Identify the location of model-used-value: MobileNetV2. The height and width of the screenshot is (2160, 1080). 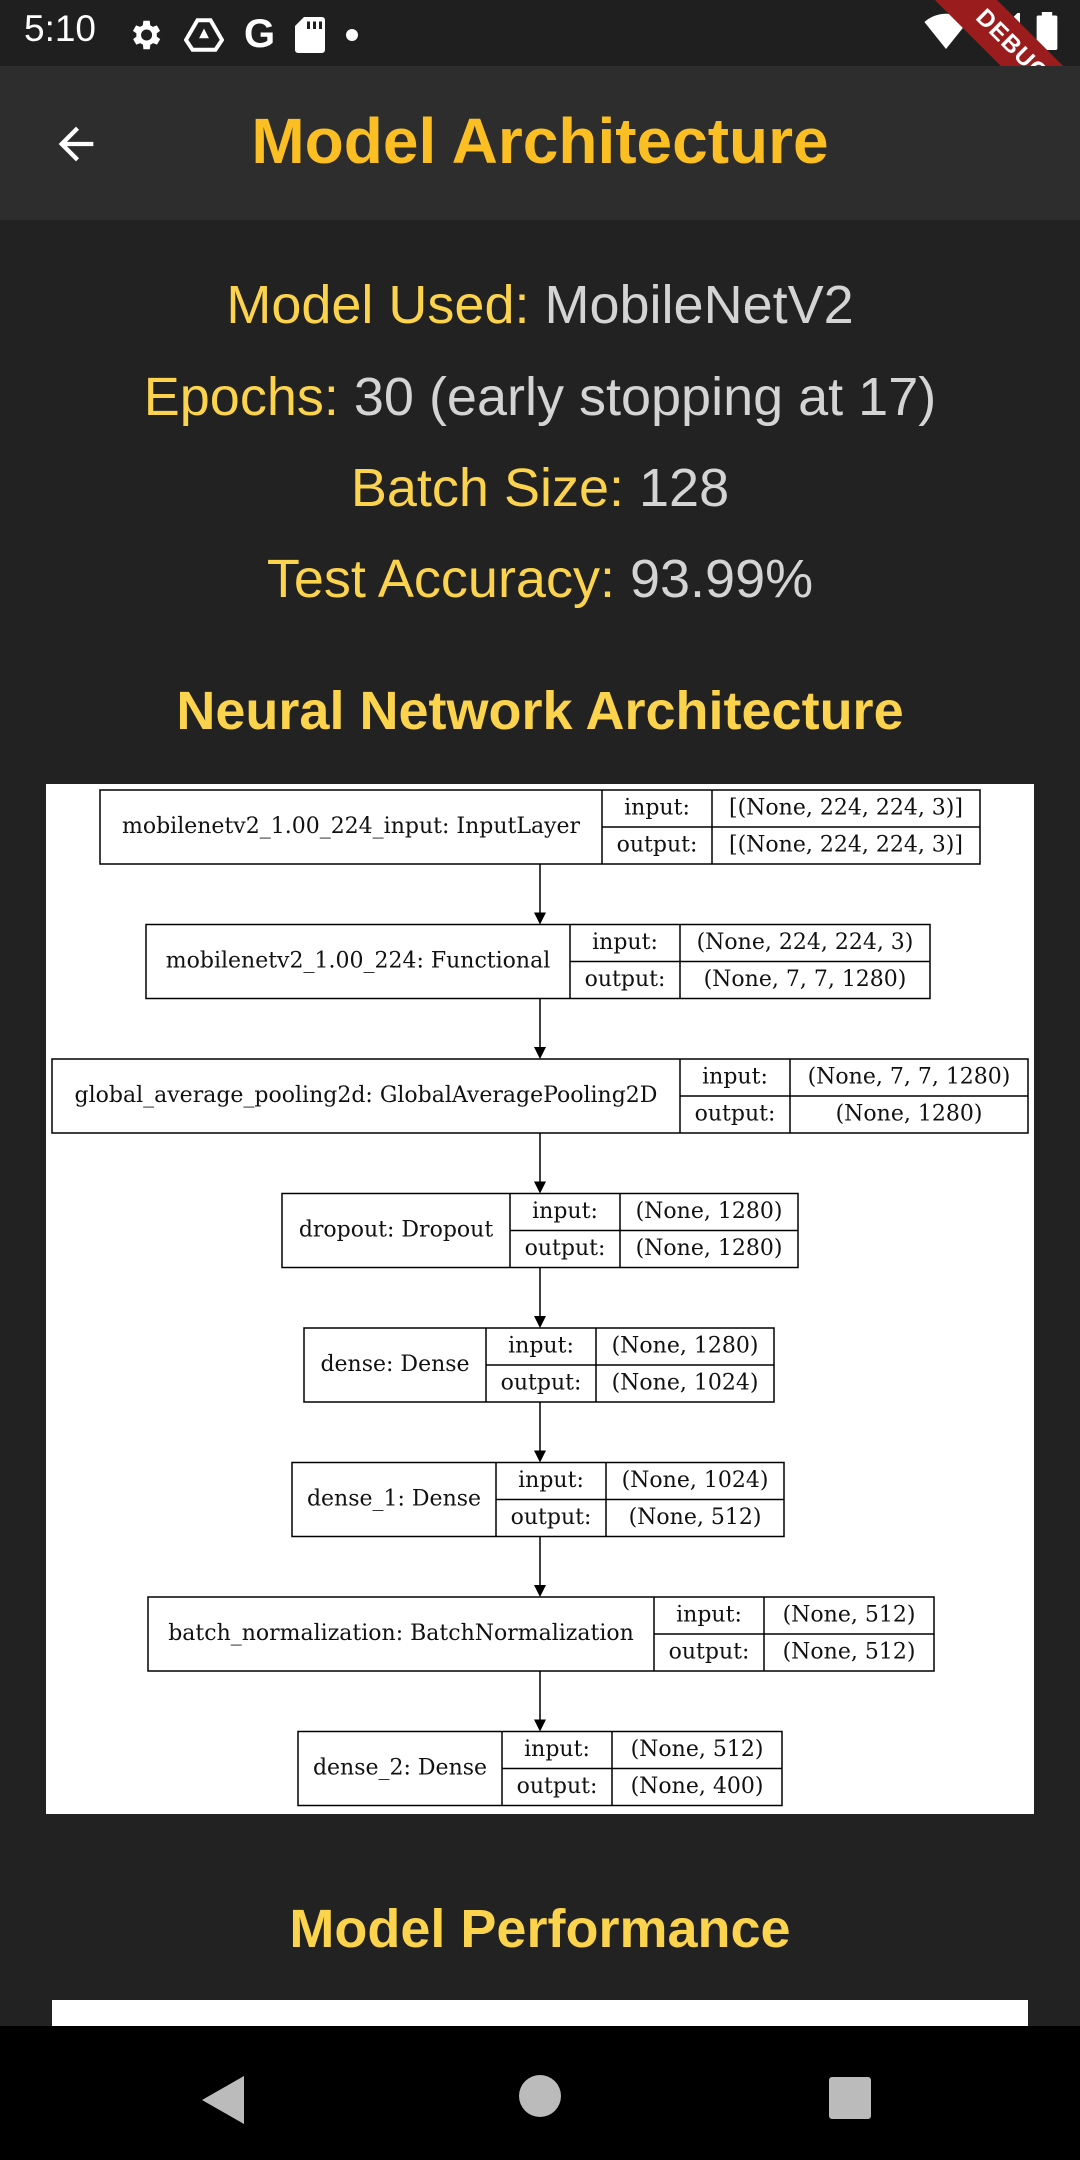
(699, 305).